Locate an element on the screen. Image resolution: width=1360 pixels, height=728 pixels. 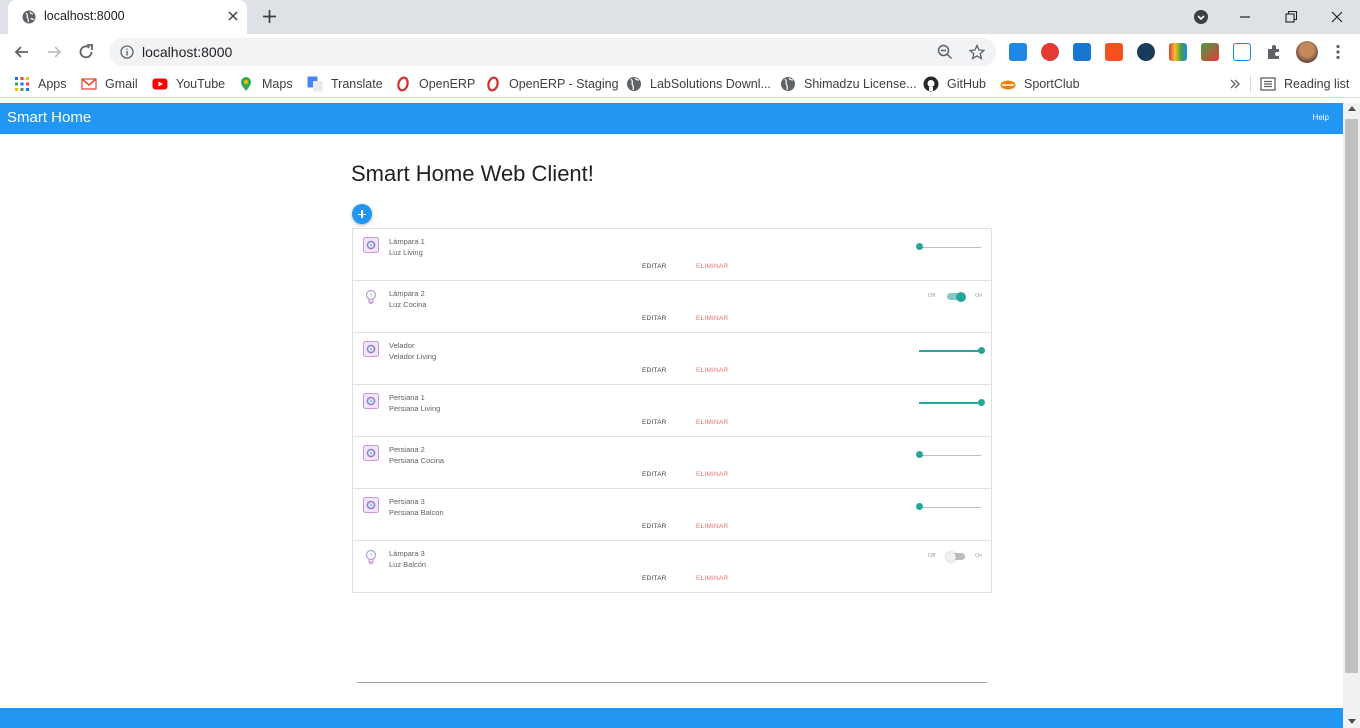
bookmark-apps: Apps is located at coordinates (40, 84).